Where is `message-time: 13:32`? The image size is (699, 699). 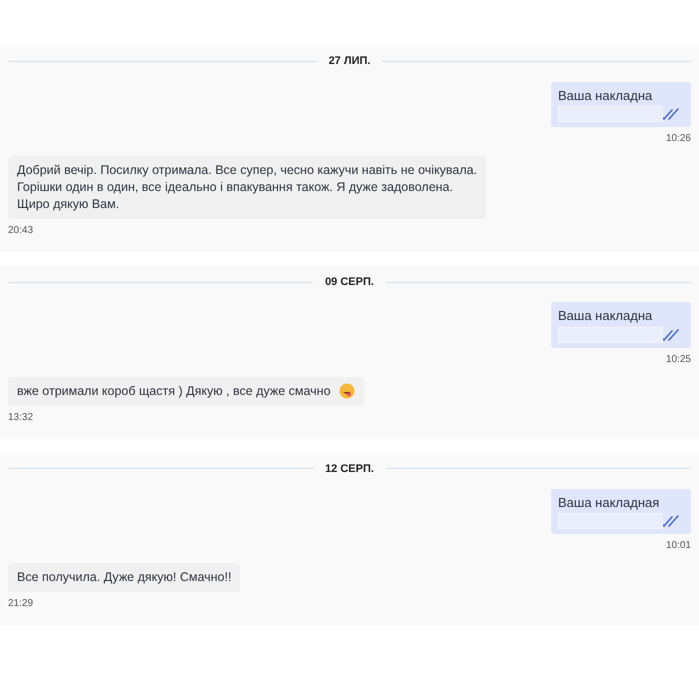
message-time: 13:32 is located at coordinates (21, 417).